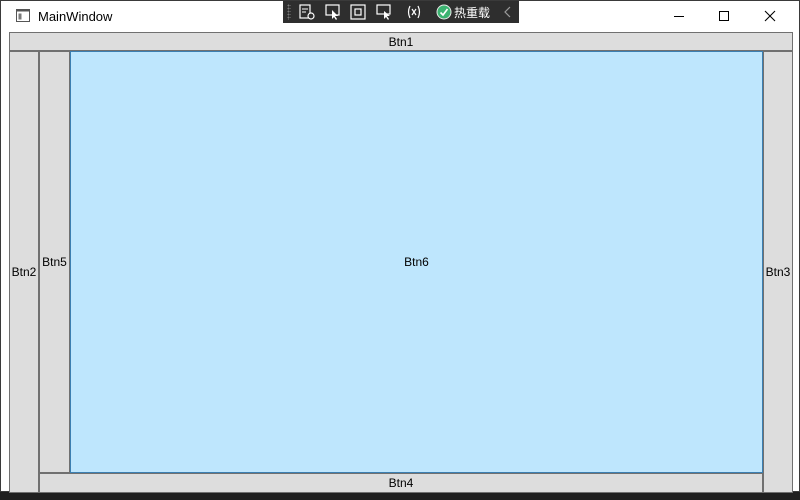 The image size is (800, 500). I want to click on maximize-icon, so click(724, 16).